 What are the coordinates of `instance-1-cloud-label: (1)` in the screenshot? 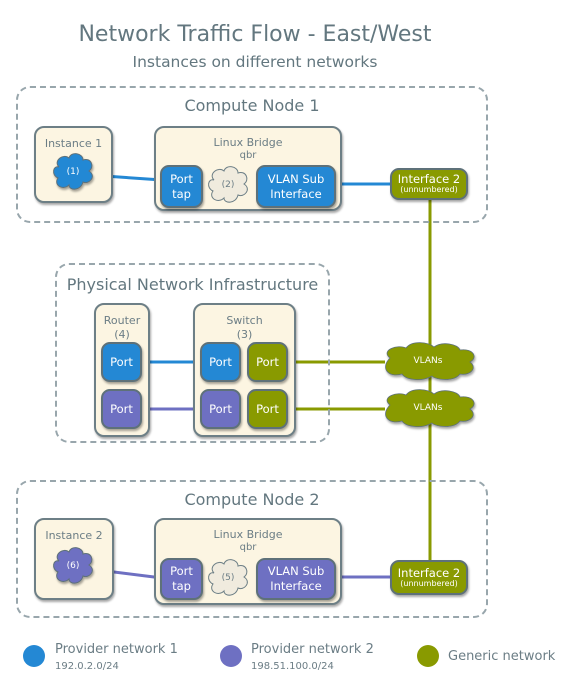 It's located at (73, 172).